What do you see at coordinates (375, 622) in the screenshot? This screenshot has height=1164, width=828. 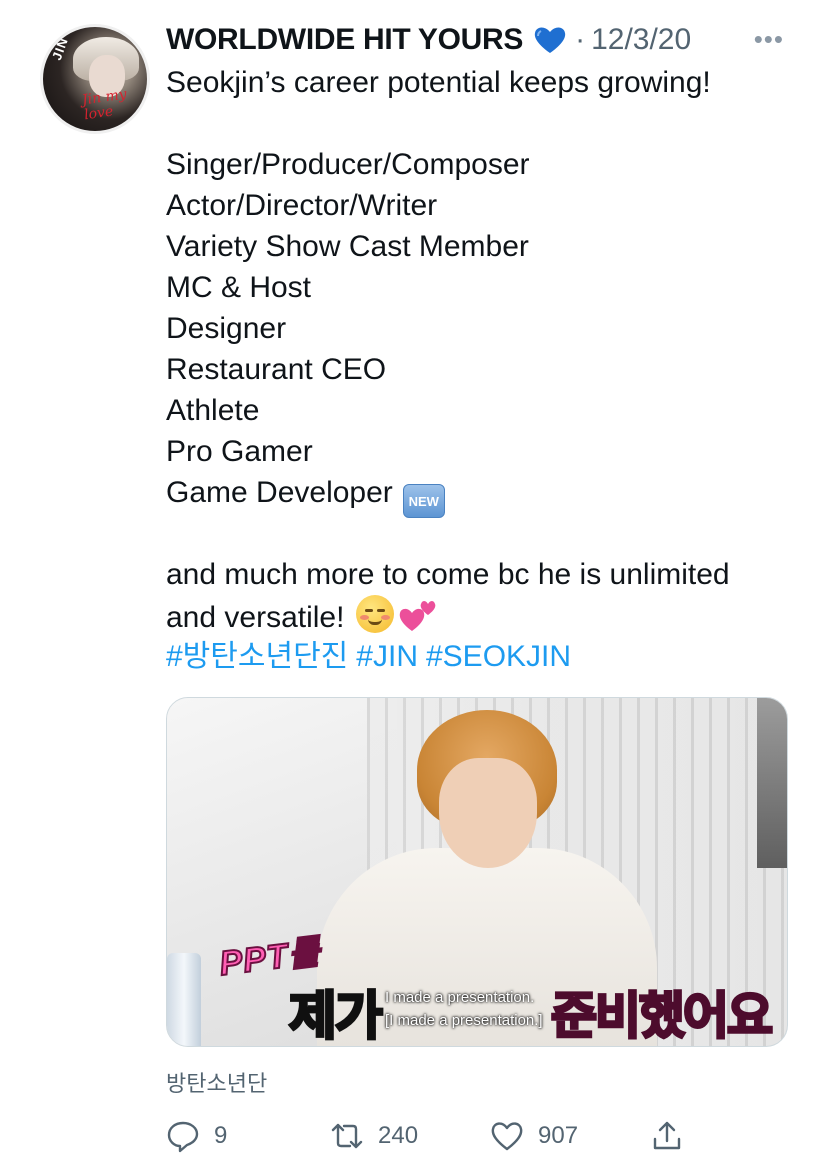 I see `mouth-shape` at bounding box center [375, 622].